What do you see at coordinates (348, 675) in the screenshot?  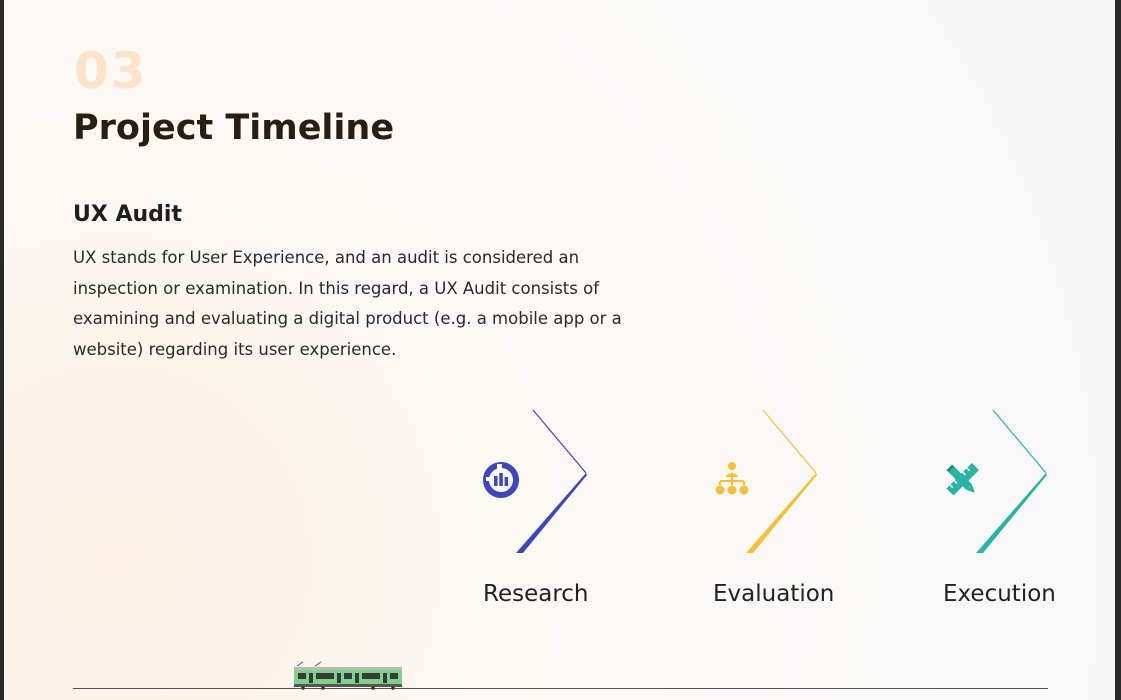 I see `train-icon` at bounding box center [348, 675].